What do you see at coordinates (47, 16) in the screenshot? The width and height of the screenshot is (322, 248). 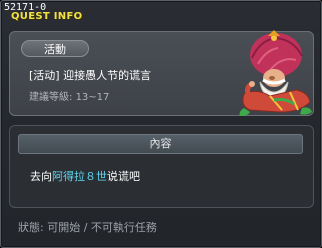 I see `window-title: QUEST INFO` at bounding box center [47, 16].